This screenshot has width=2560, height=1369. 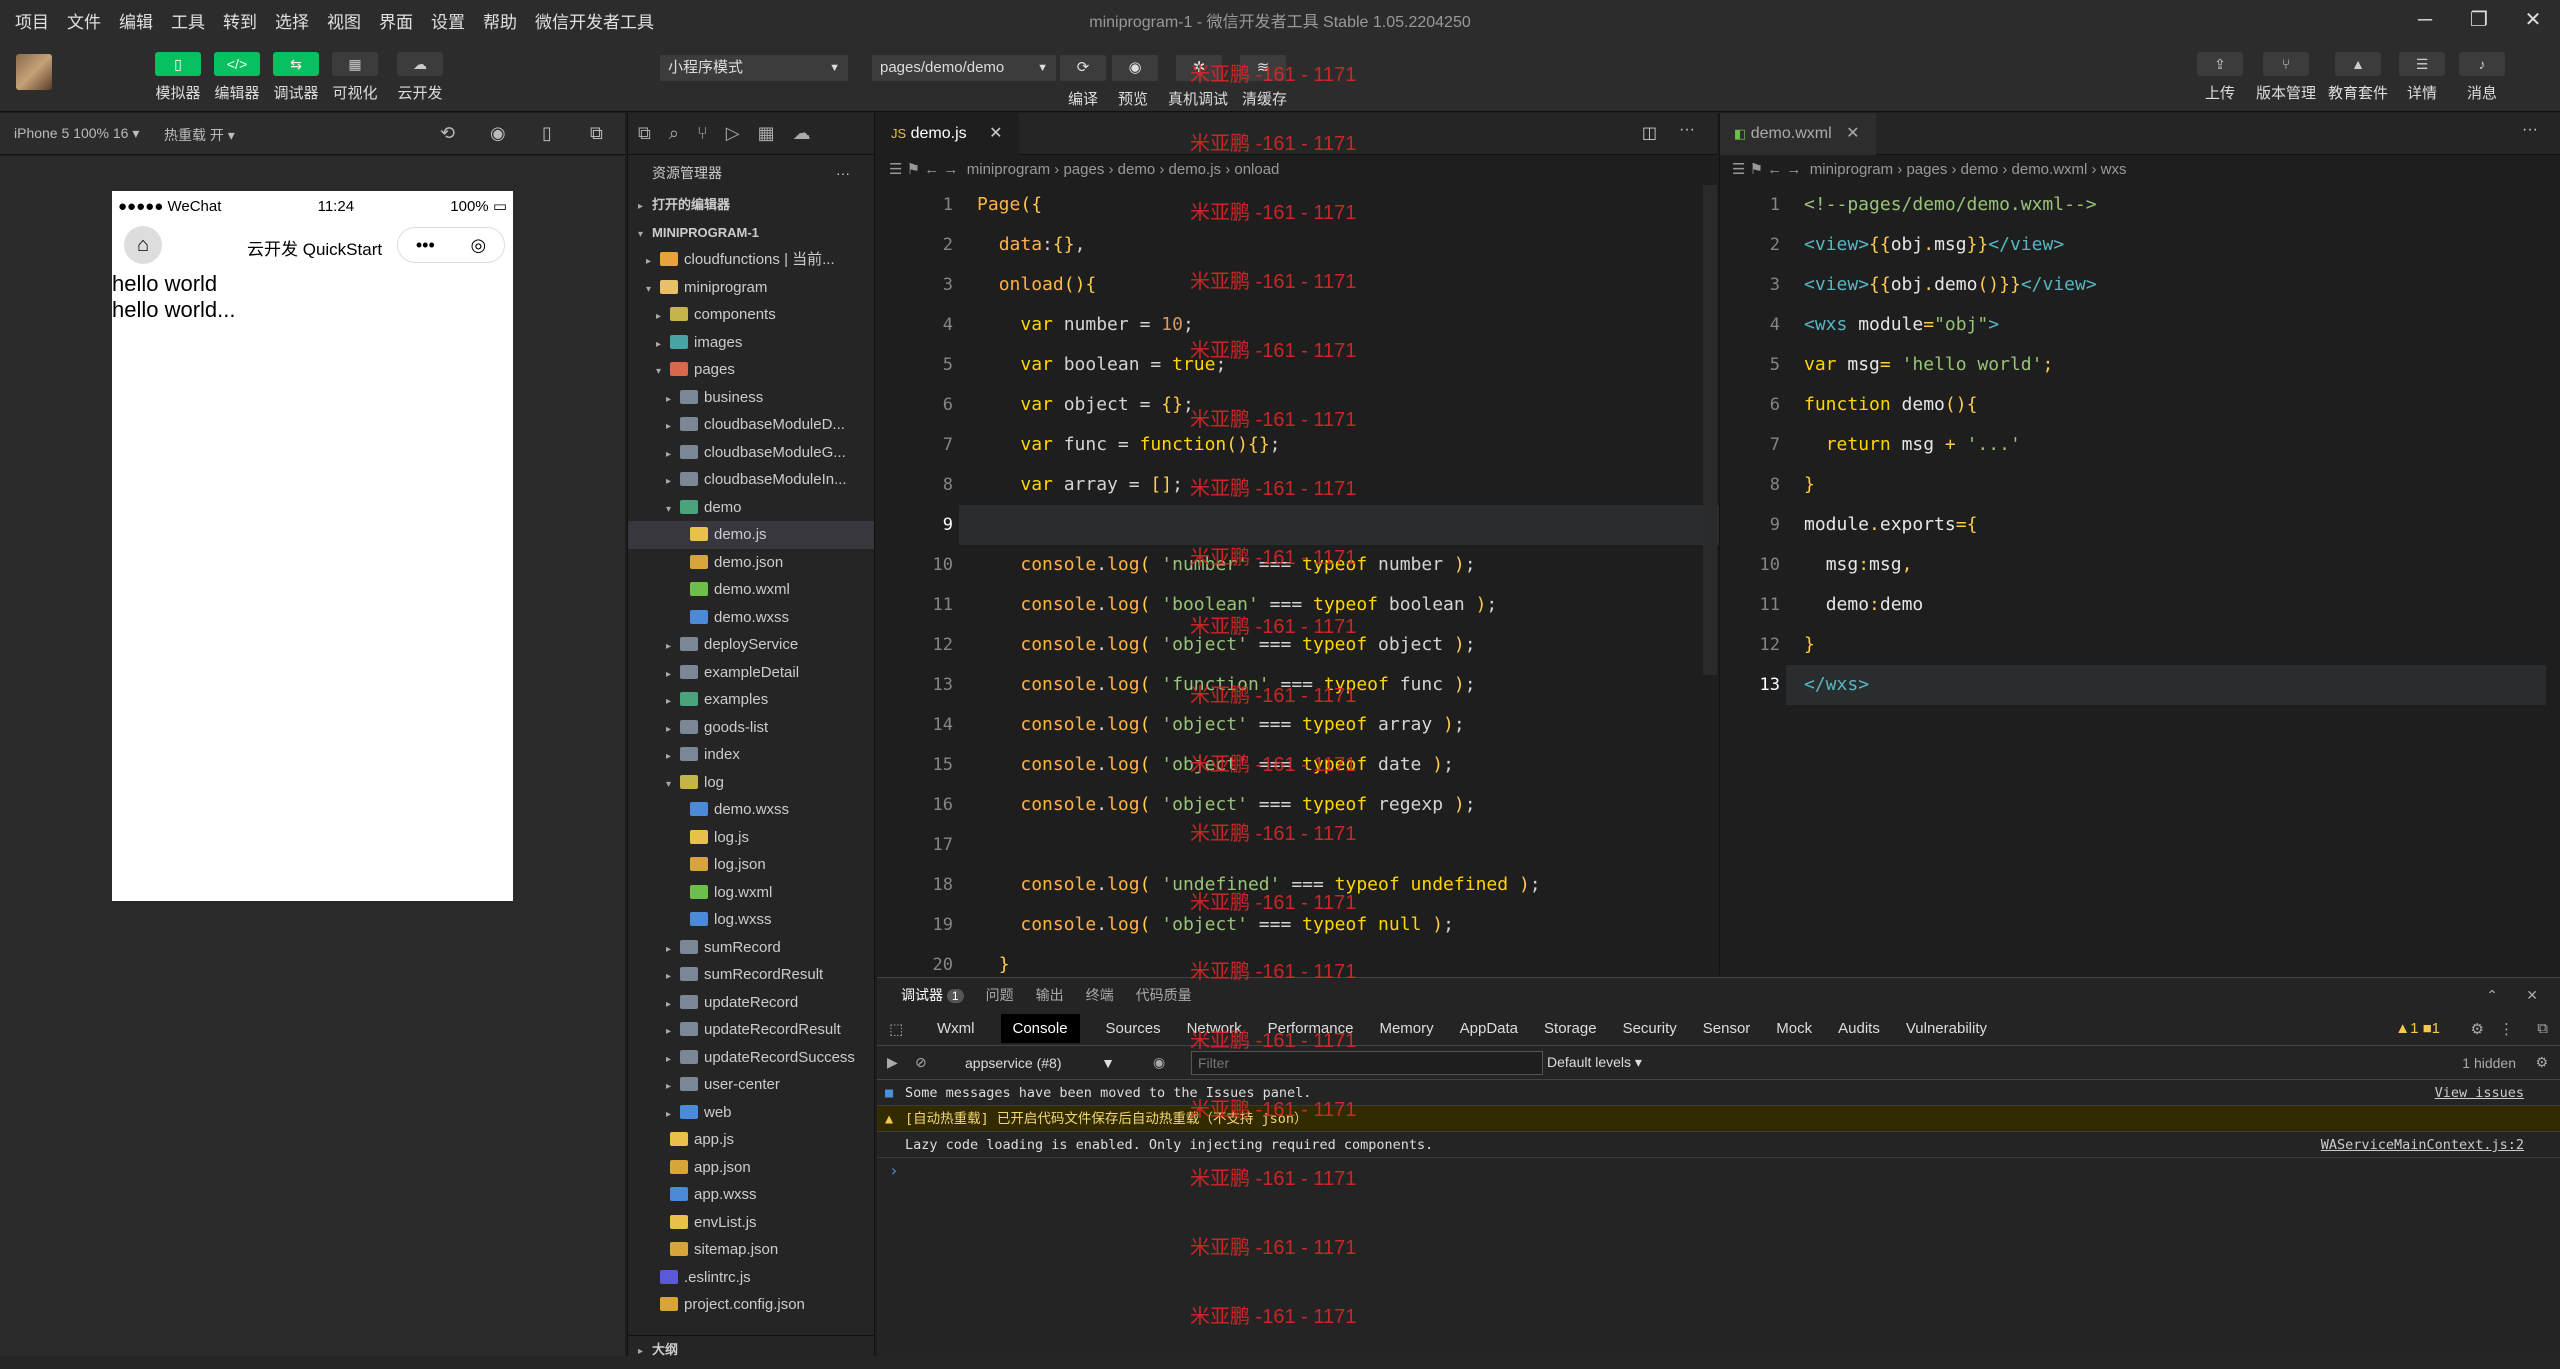 I want to click on record-icon: ◉, so click(x=498, y=133).